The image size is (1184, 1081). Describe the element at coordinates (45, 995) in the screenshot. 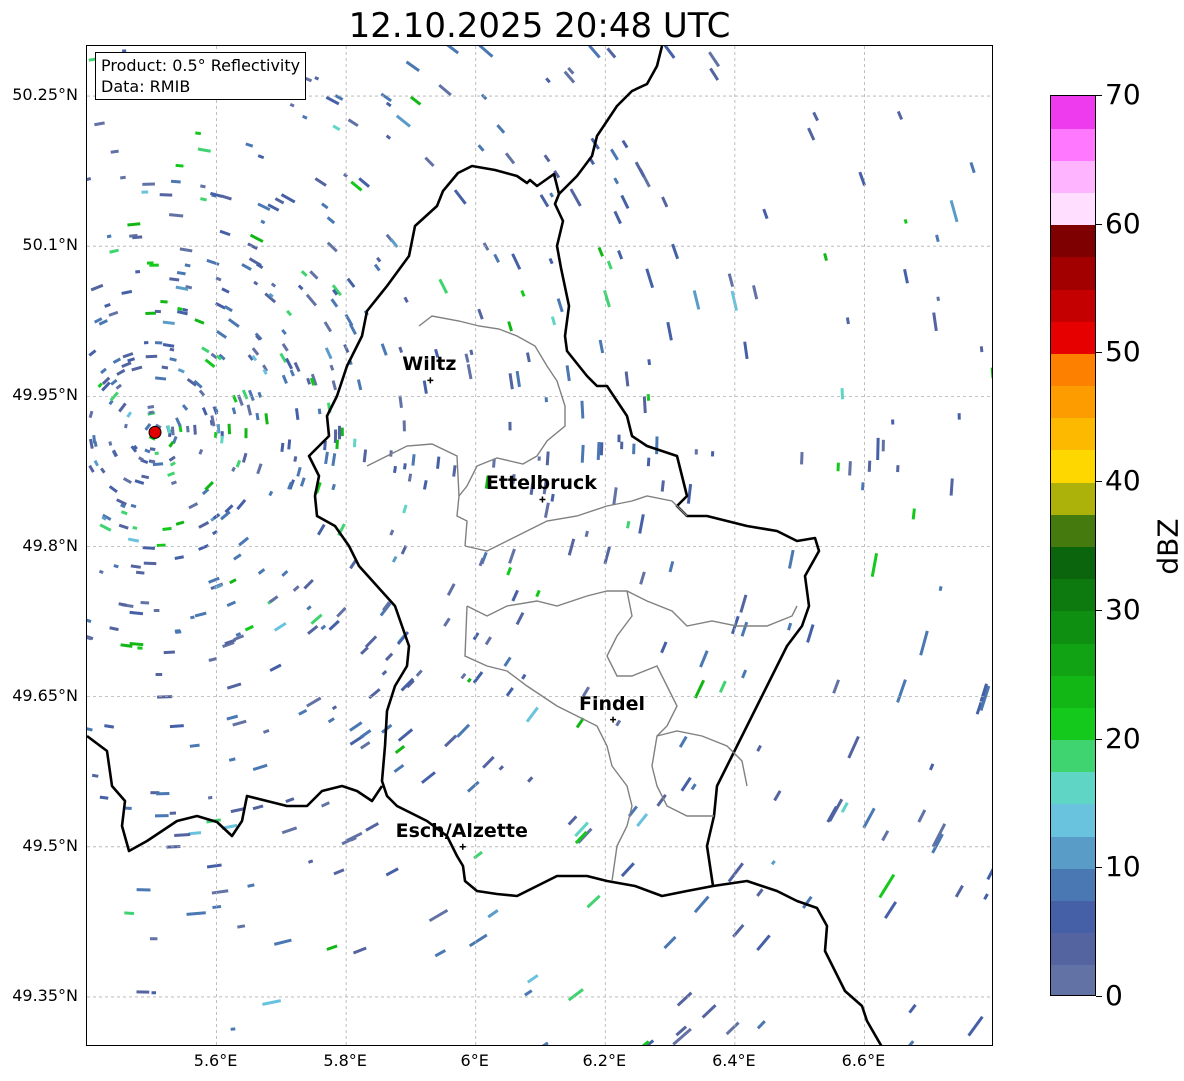

I see `lat-tick-label: 49.35°N` at that location.